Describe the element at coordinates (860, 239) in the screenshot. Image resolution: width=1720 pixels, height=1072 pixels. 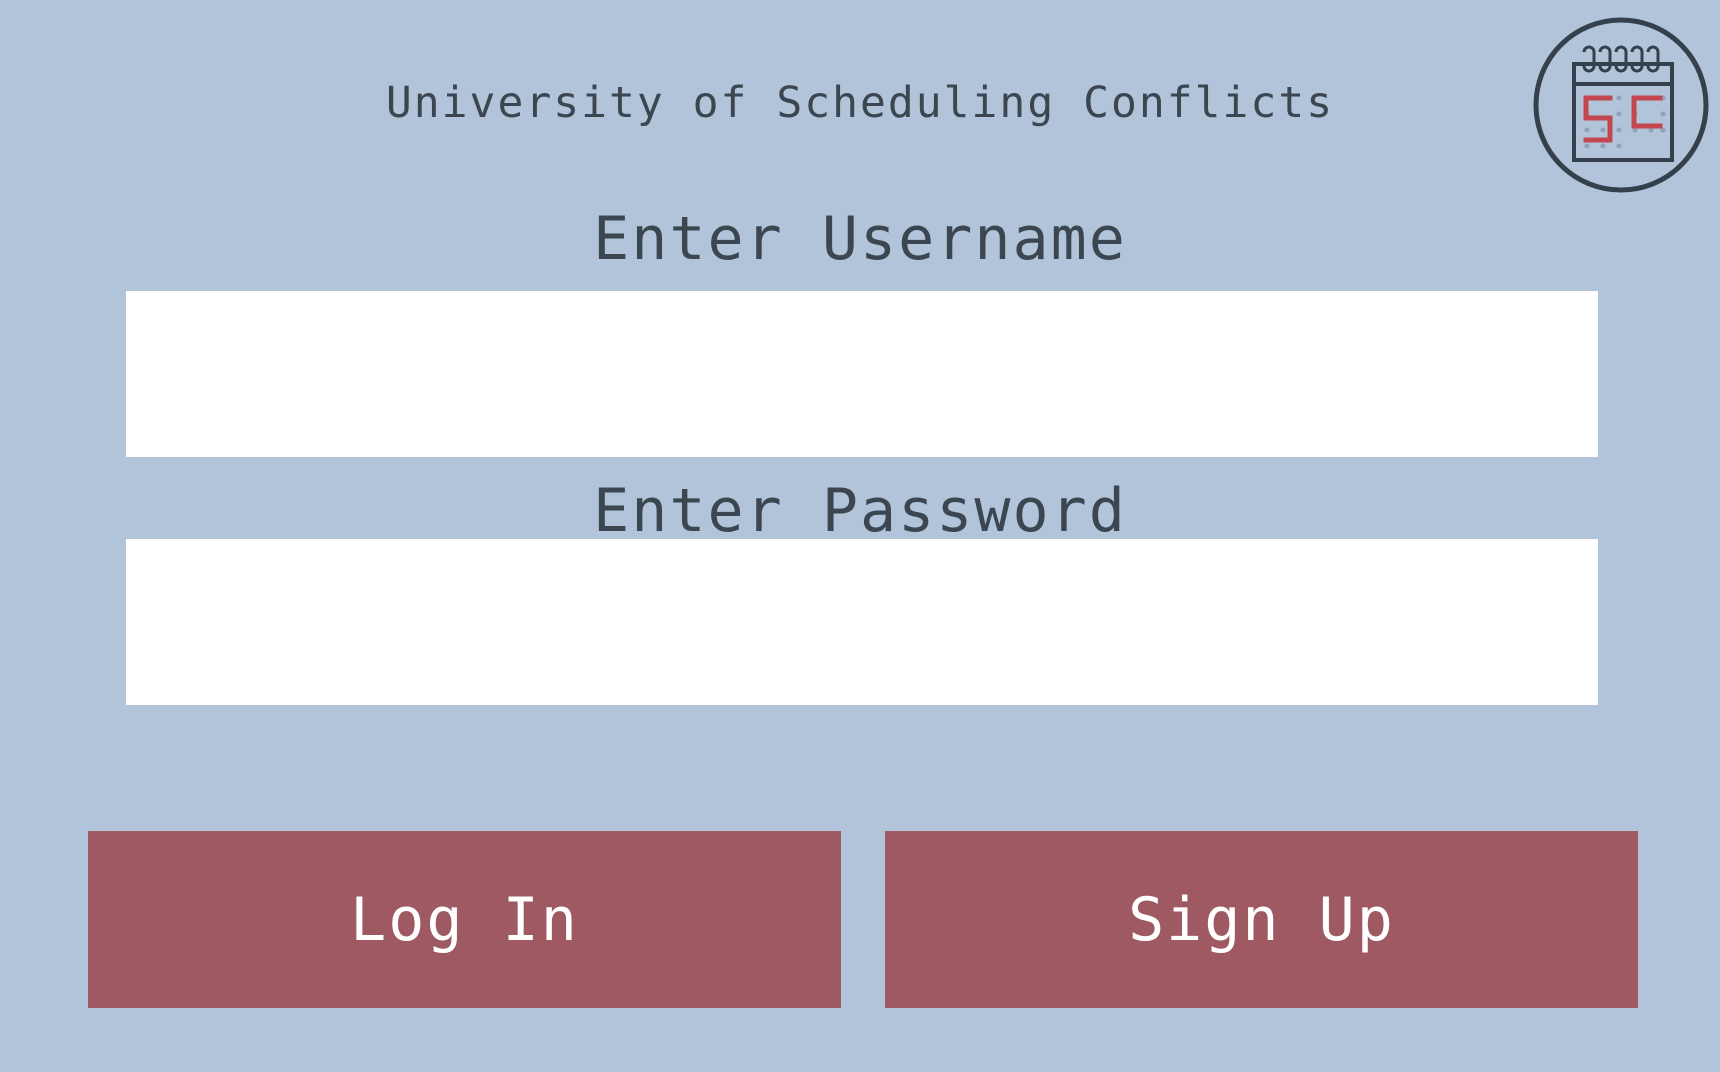
I see `username-label: Enter Username` at that location.